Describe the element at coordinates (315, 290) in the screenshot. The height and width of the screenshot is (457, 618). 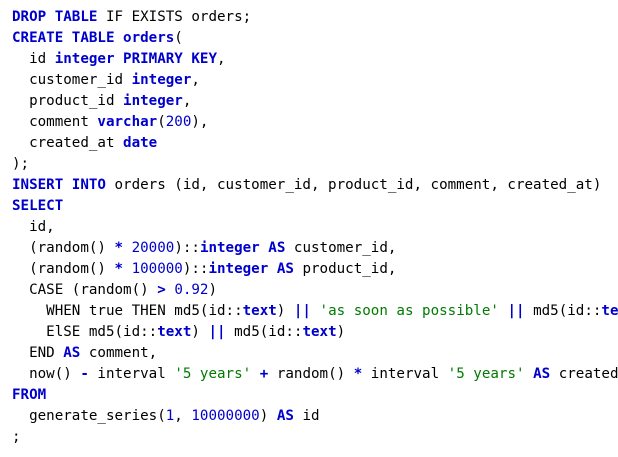
I see `code-line: CASE (random() > 0.92)` at that location.